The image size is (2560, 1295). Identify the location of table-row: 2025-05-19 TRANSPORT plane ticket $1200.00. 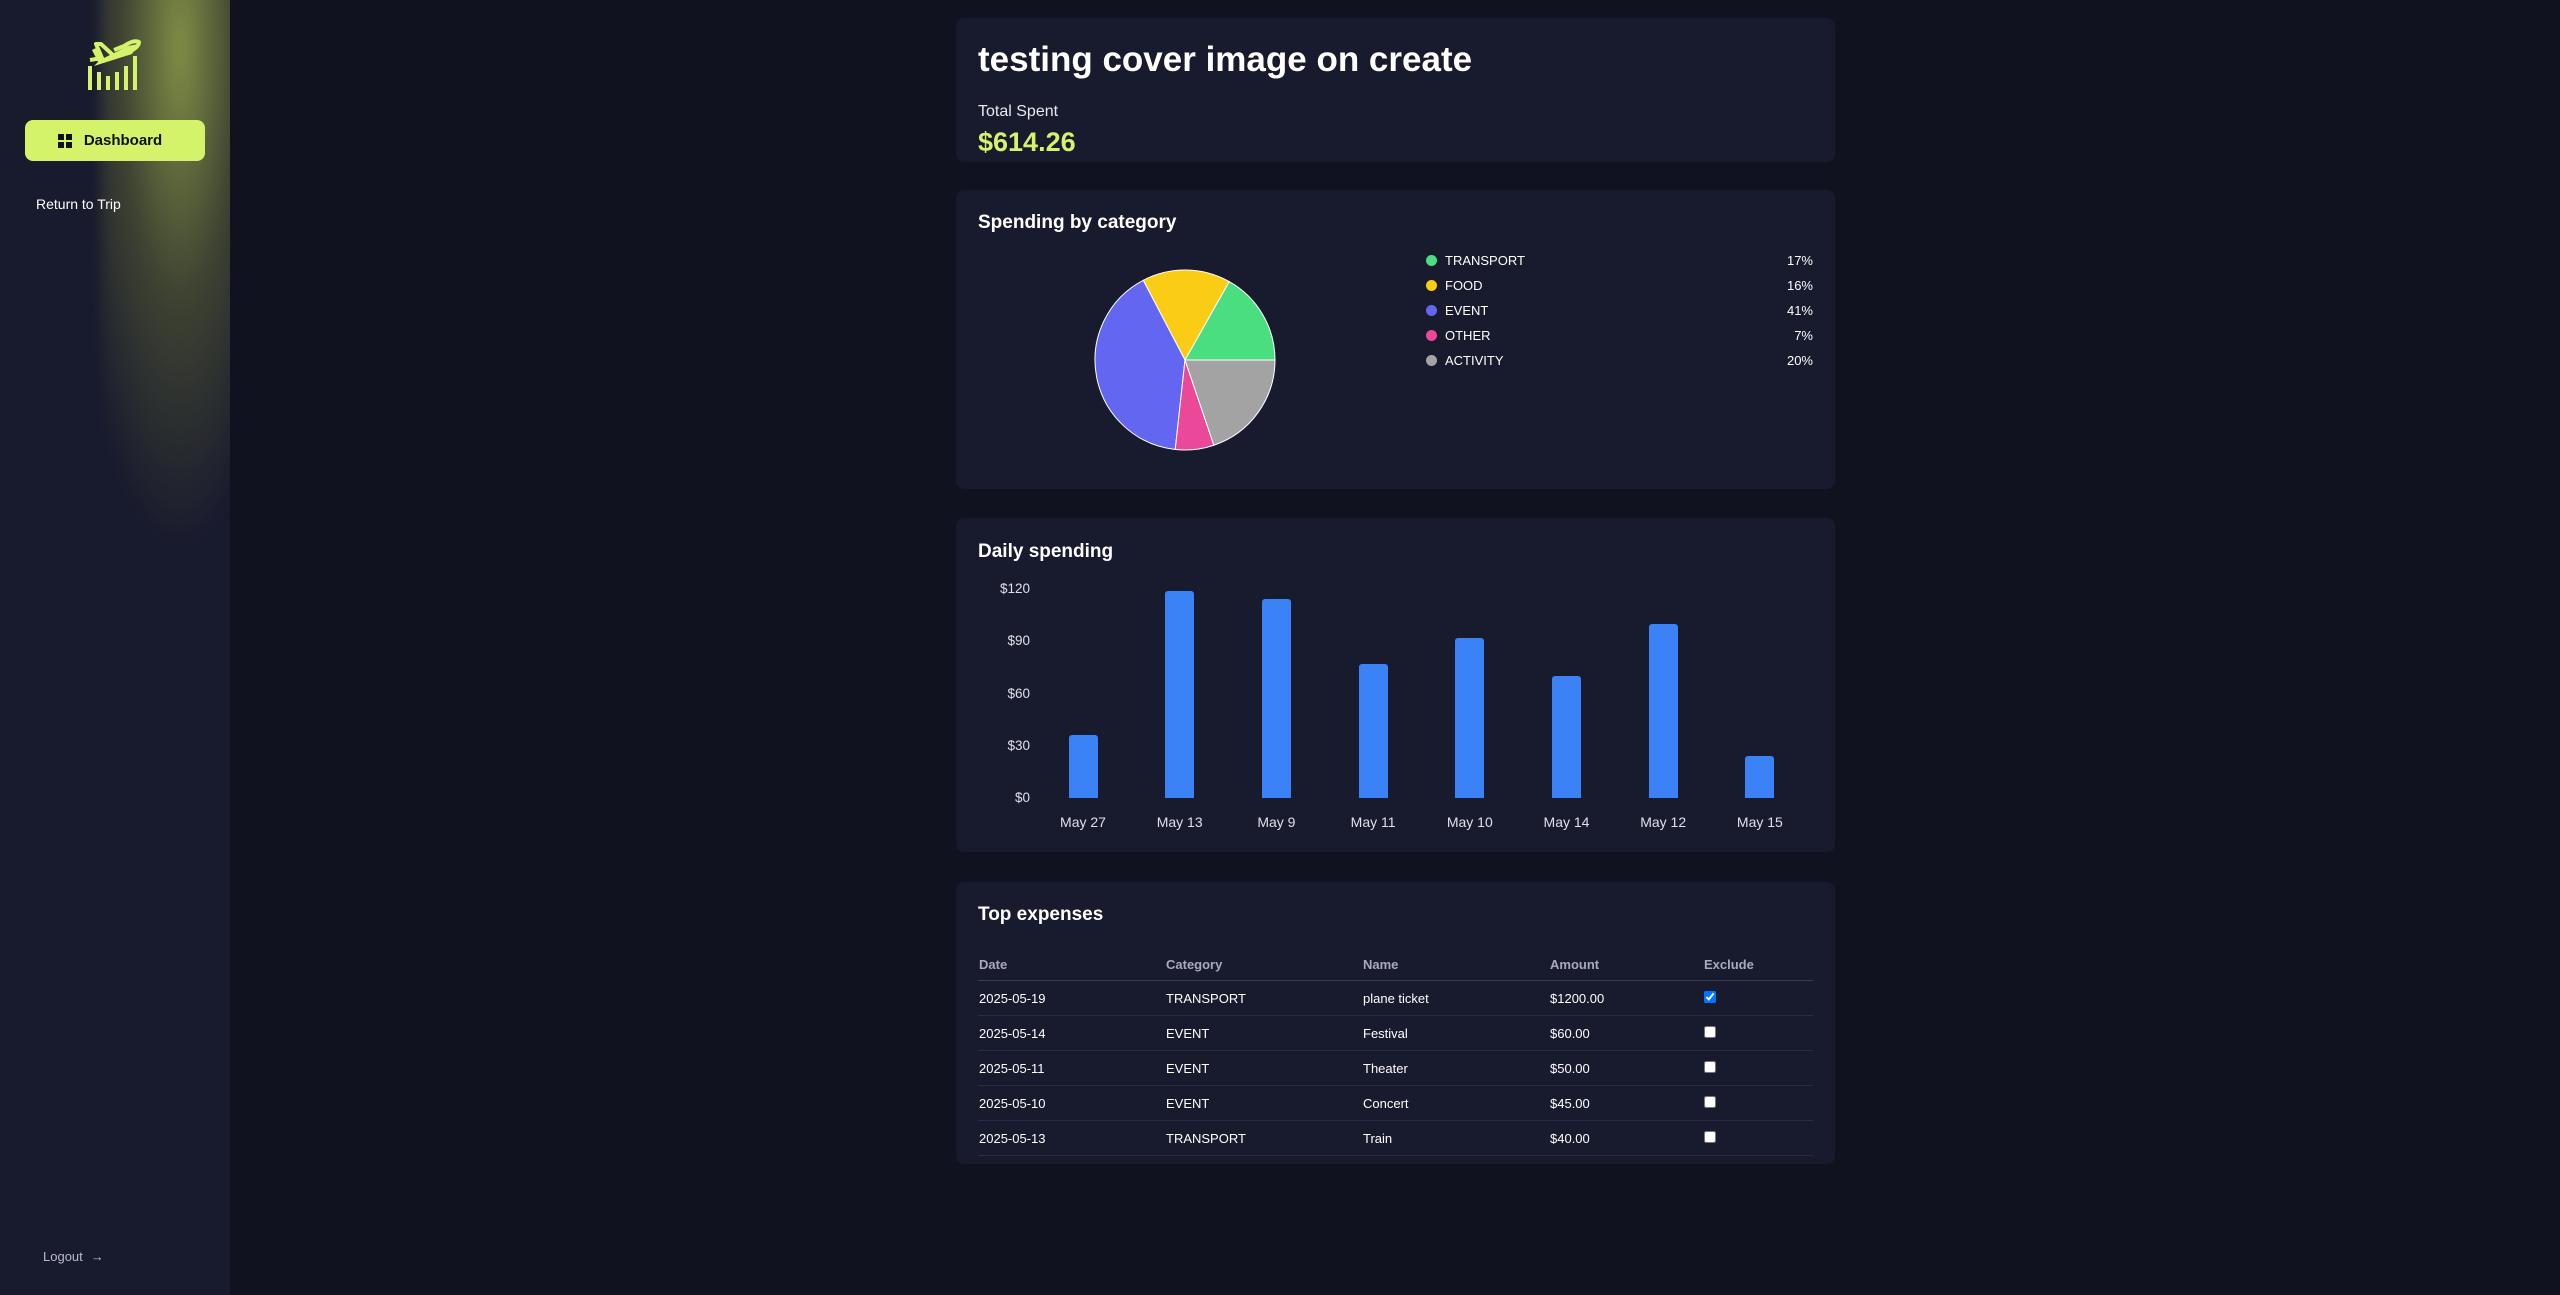
(1395, 998).